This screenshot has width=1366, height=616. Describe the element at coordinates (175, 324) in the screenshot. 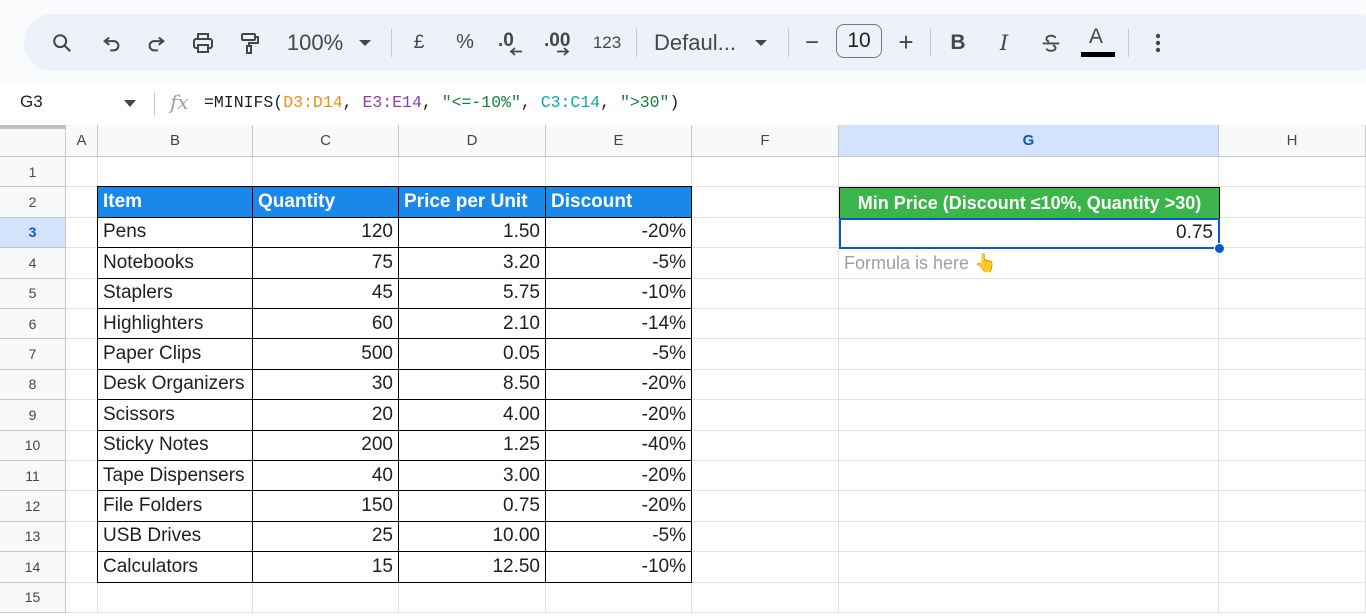

I see `table-cell: Highlighters` at that location.